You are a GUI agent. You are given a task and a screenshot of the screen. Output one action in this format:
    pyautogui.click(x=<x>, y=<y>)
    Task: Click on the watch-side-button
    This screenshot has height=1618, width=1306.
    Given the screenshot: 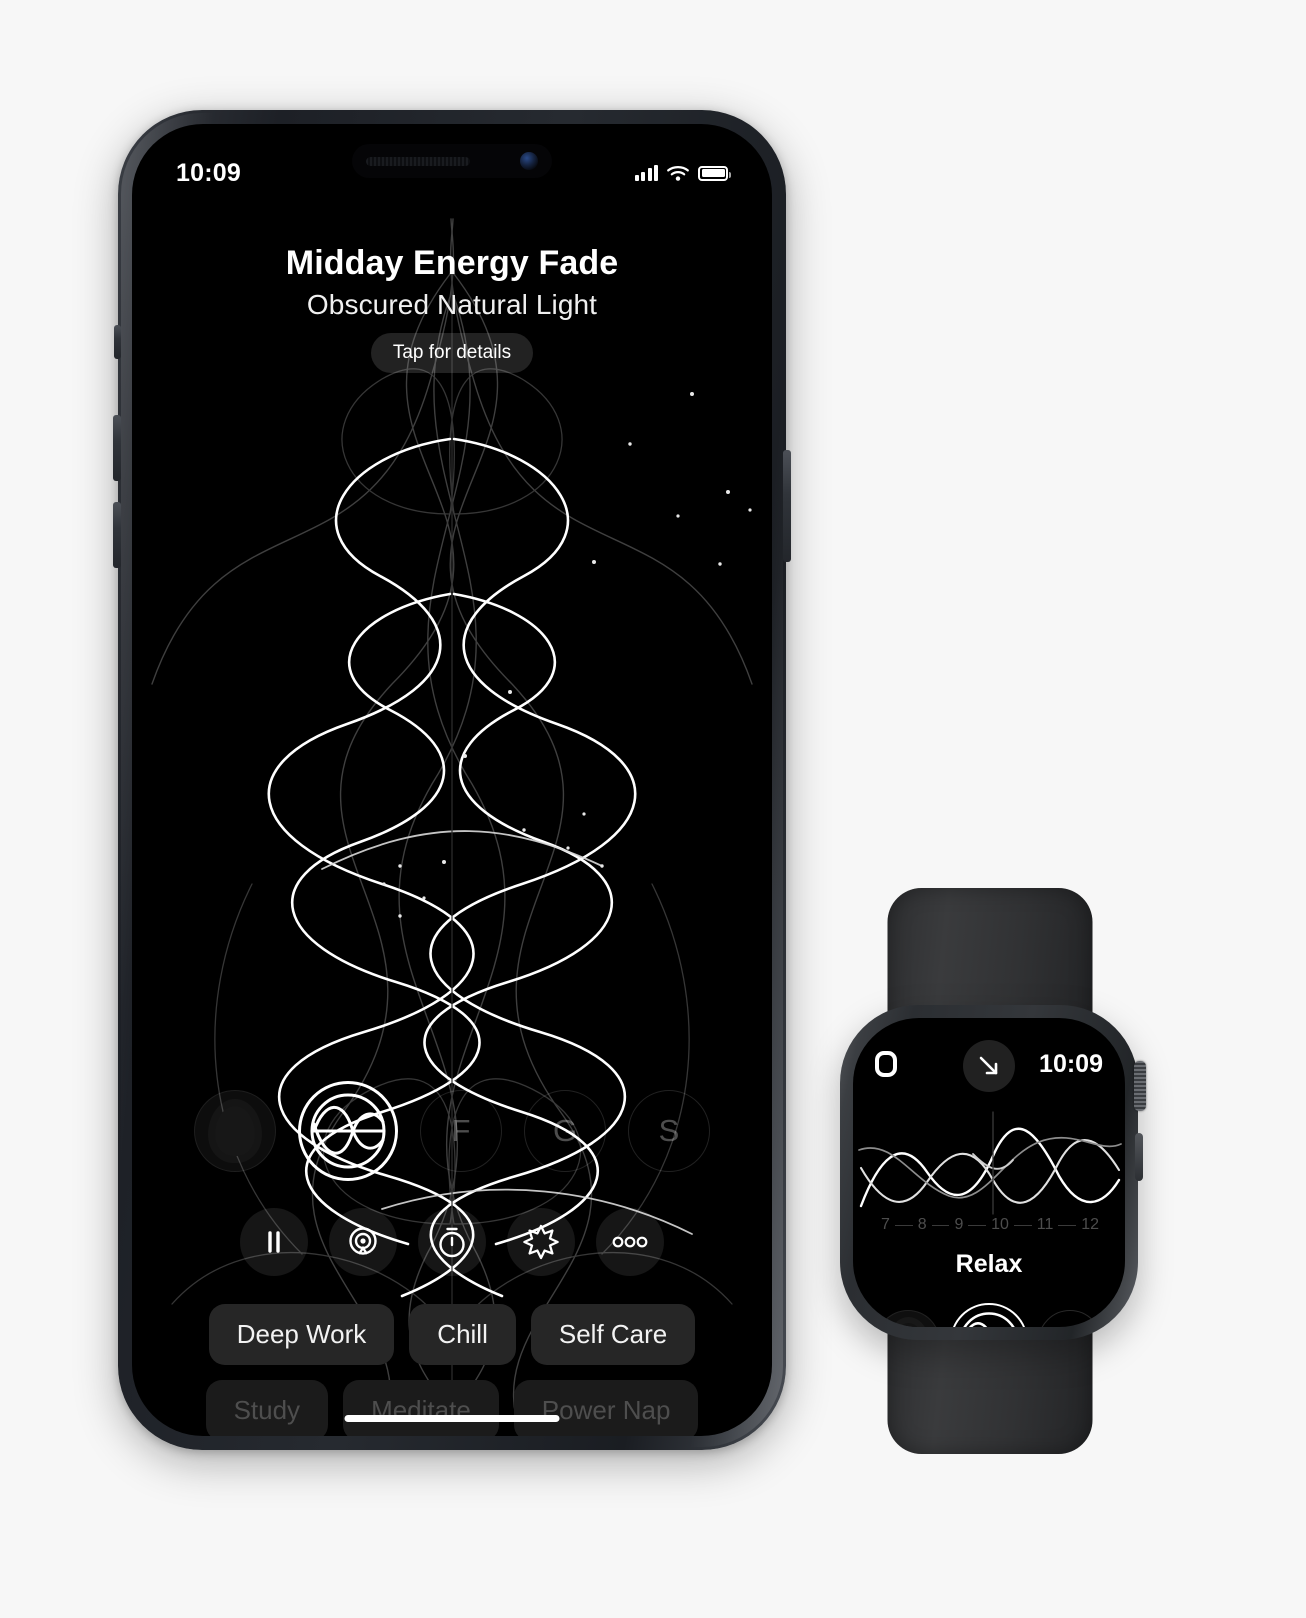 What is the action you would take?
    pyautogui.click(x=1139, y=1157)
    